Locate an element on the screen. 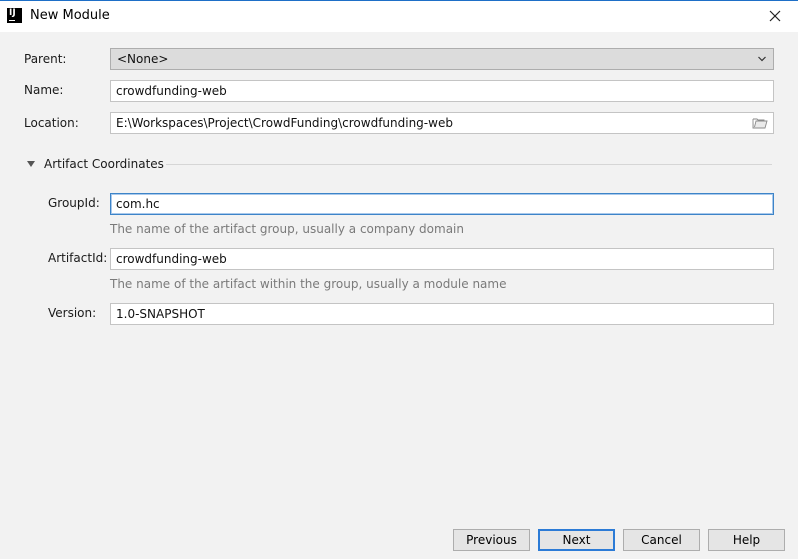 This screenshot has width=798, height=559. next-label-rest: ext is located at coordinates (581, 540).